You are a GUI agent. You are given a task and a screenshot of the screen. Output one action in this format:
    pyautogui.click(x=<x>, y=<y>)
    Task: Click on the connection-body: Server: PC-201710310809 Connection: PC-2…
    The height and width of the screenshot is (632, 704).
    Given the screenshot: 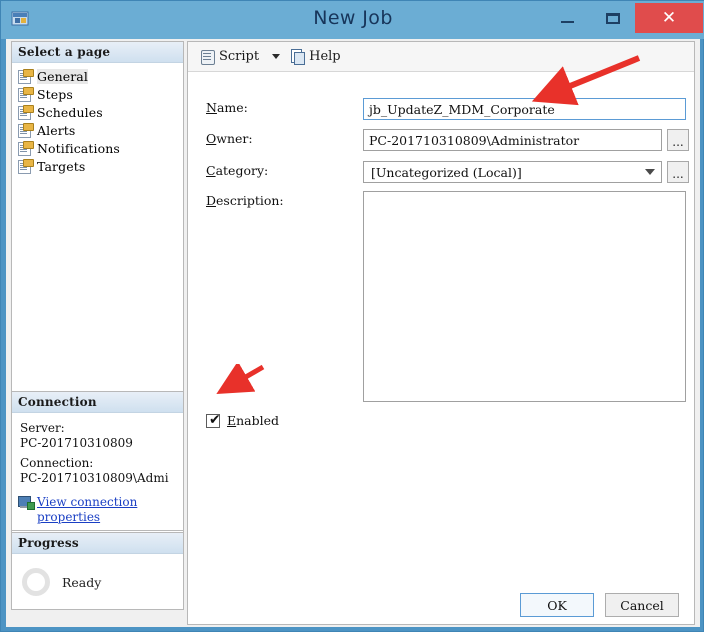 What is the action you would take?
    pyautogui.click(x=97, y=452)
    